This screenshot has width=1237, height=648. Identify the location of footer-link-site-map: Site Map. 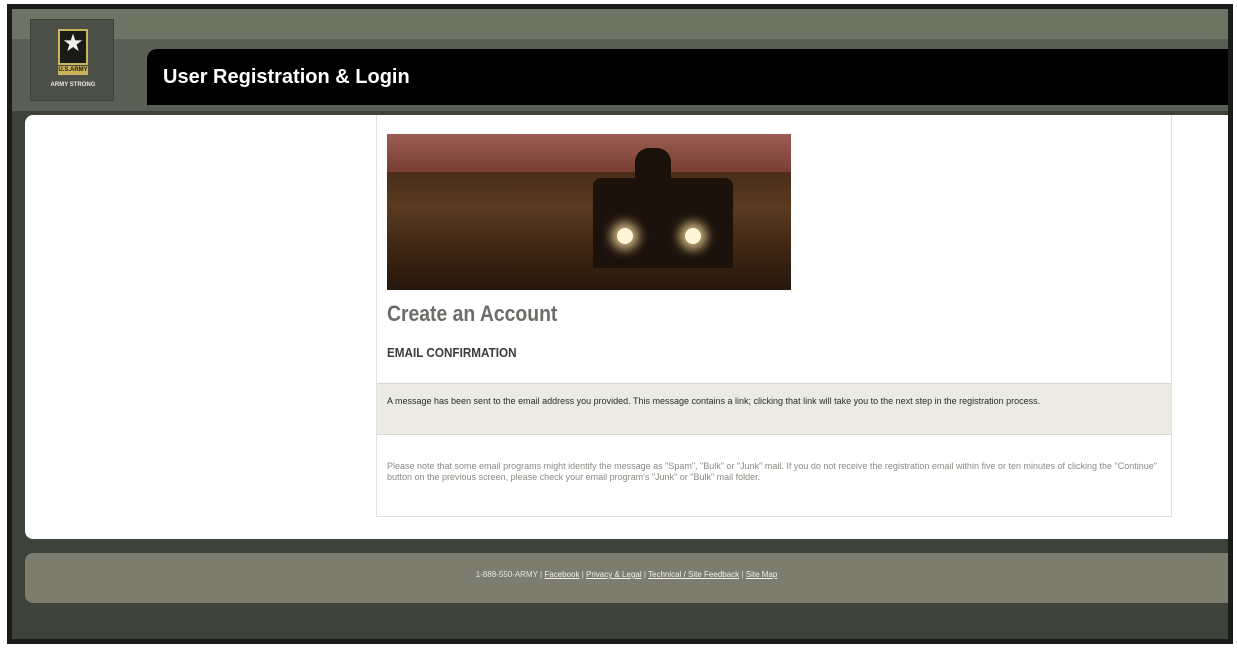
(762, 574).